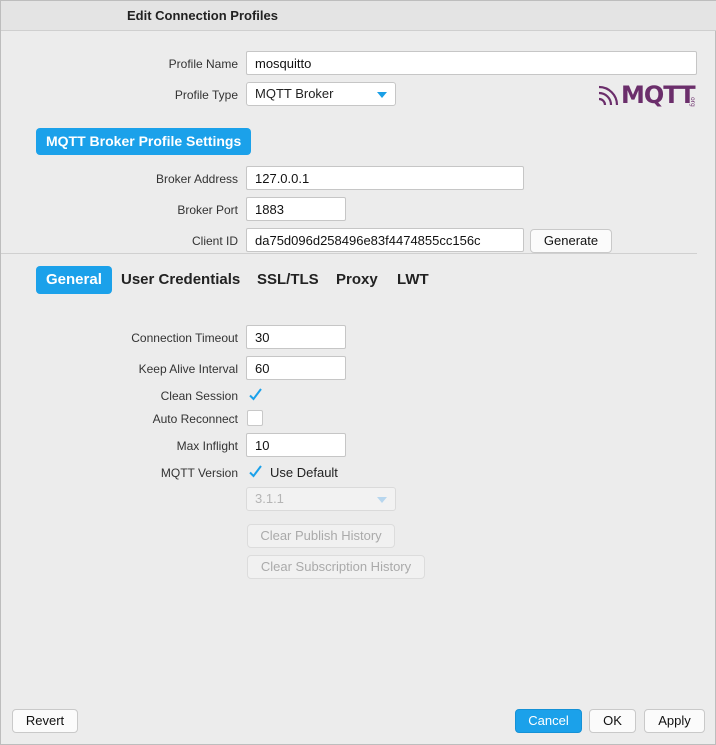 The image size is (716, 745). What do you see at coordinates (180, 280) in the screenshot?
I see `tab-user-credentials: User Credentials` at bounding box center [180, 280].